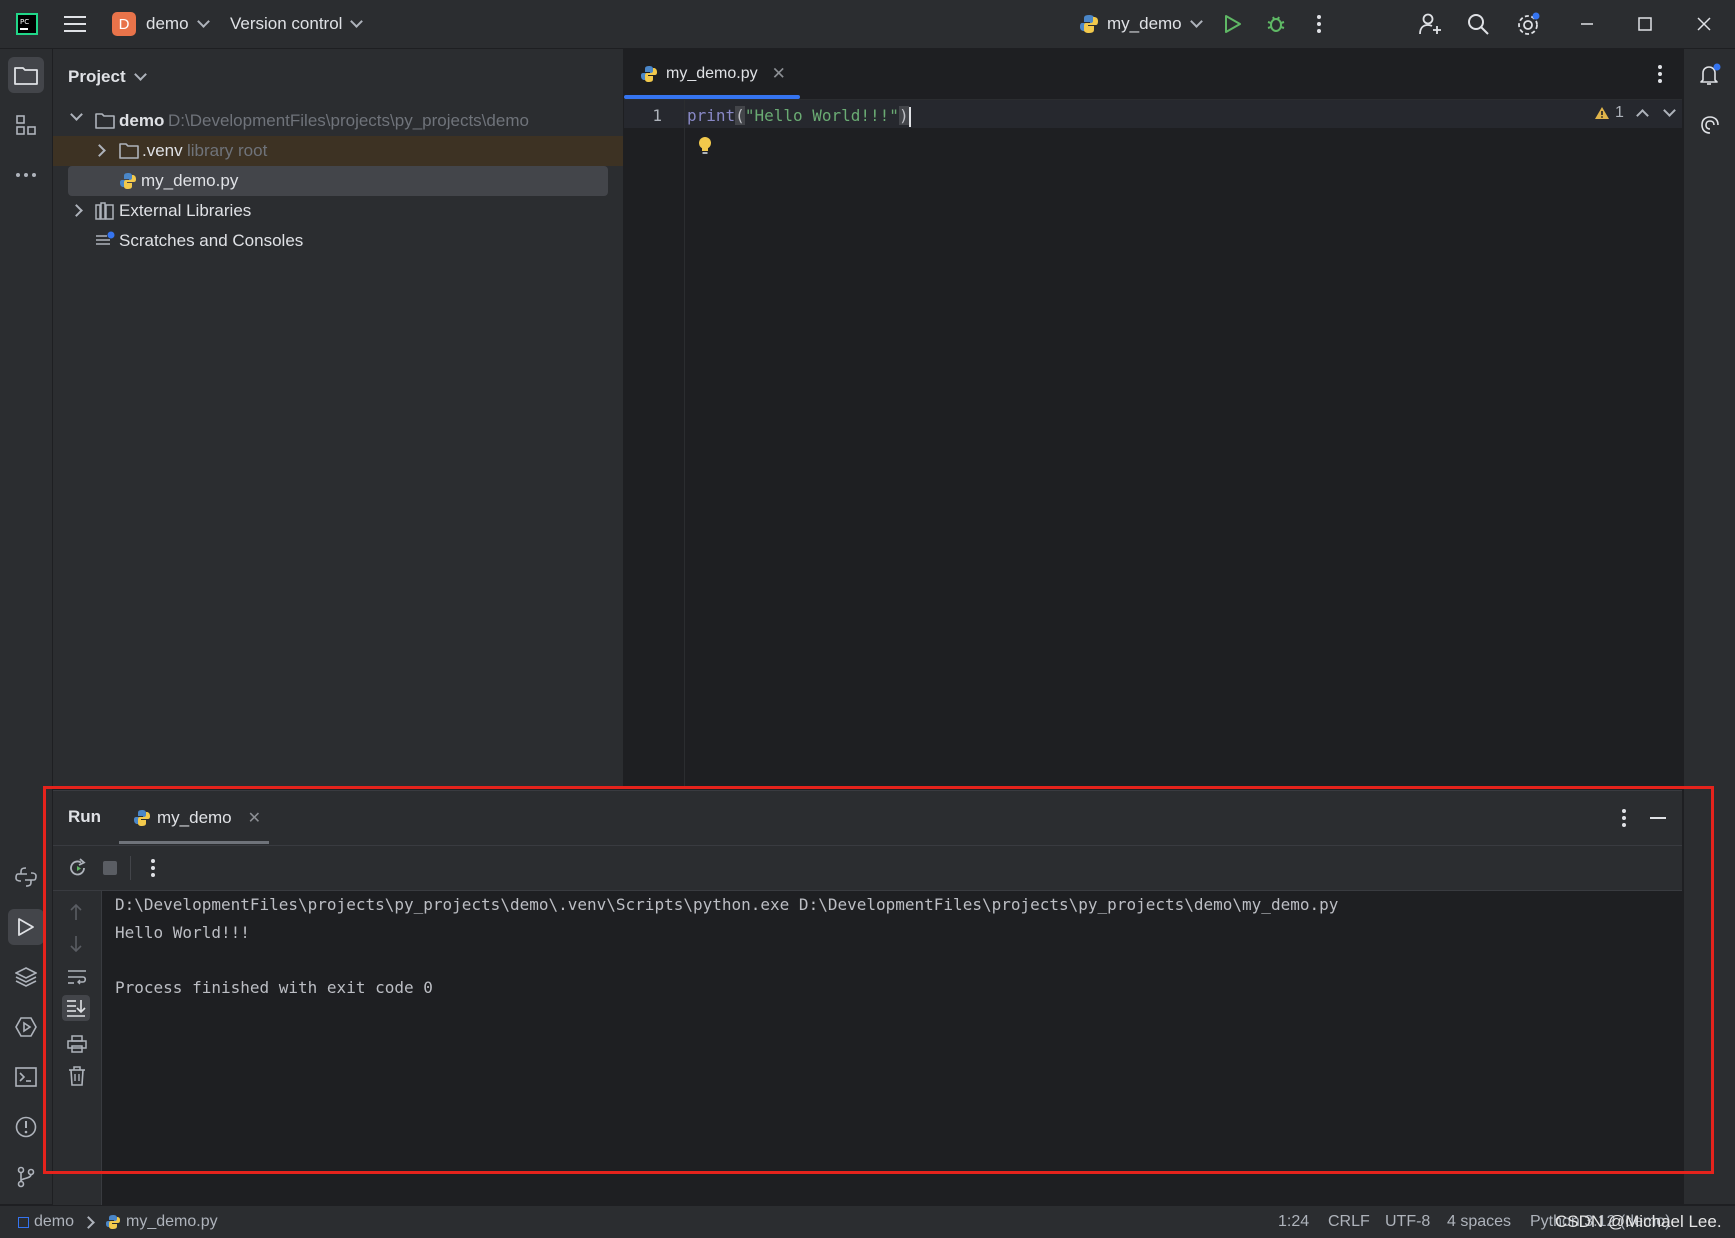  What do you see at coordinates (1635, 113) in the screenshot?
I see `inspection-widget: 1` at bounding box center [1635, 113].